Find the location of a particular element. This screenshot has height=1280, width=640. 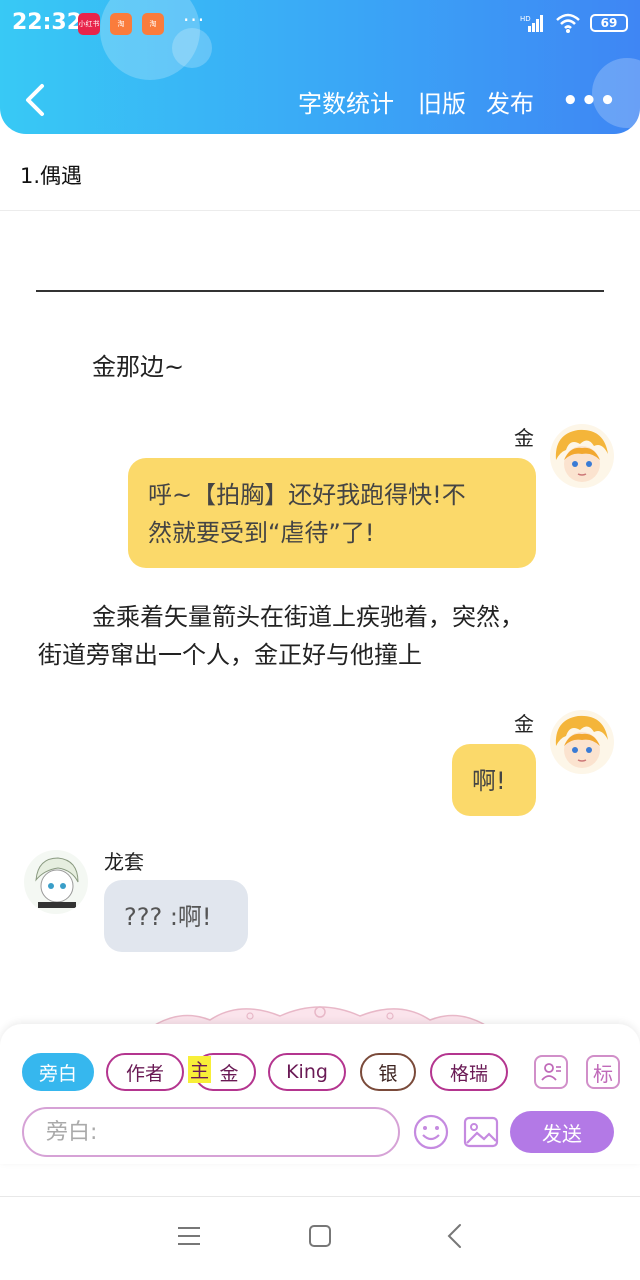

battery-indicator: 69 is located at coordinates (609, 23).